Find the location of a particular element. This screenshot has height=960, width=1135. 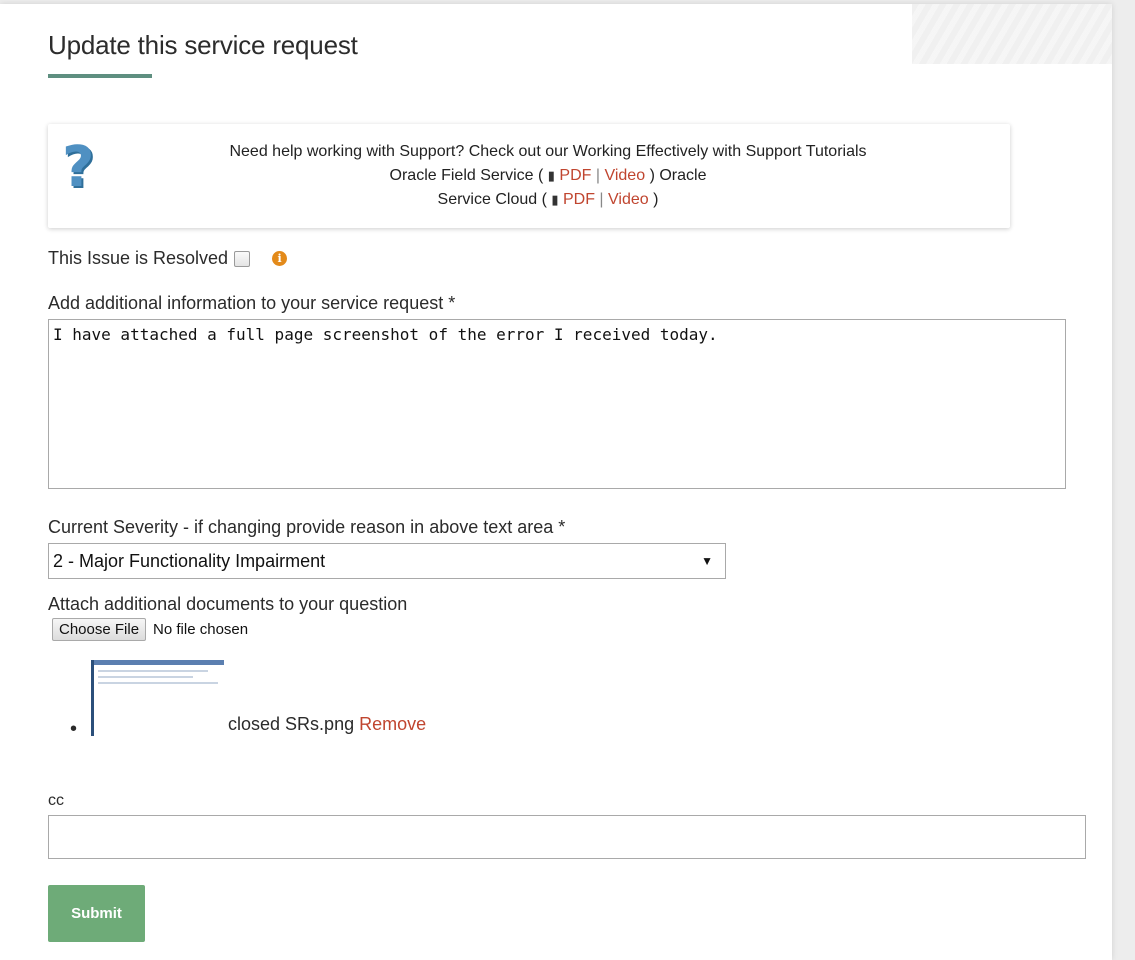

title-underline is located at coordinates (100, 76).